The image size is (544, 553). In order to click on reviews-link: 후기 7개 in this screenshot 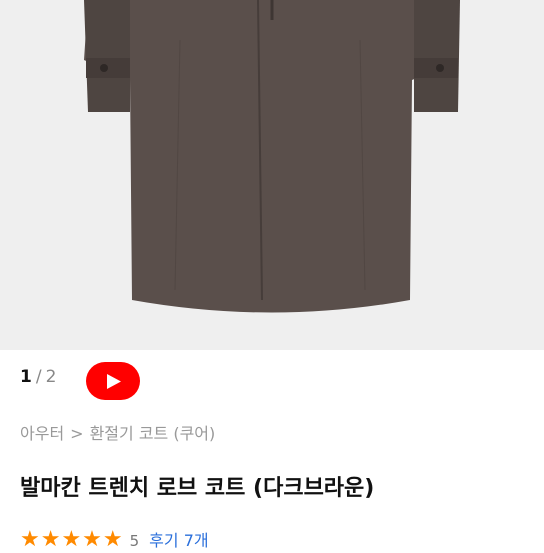, I will do `click(178, 540)`.